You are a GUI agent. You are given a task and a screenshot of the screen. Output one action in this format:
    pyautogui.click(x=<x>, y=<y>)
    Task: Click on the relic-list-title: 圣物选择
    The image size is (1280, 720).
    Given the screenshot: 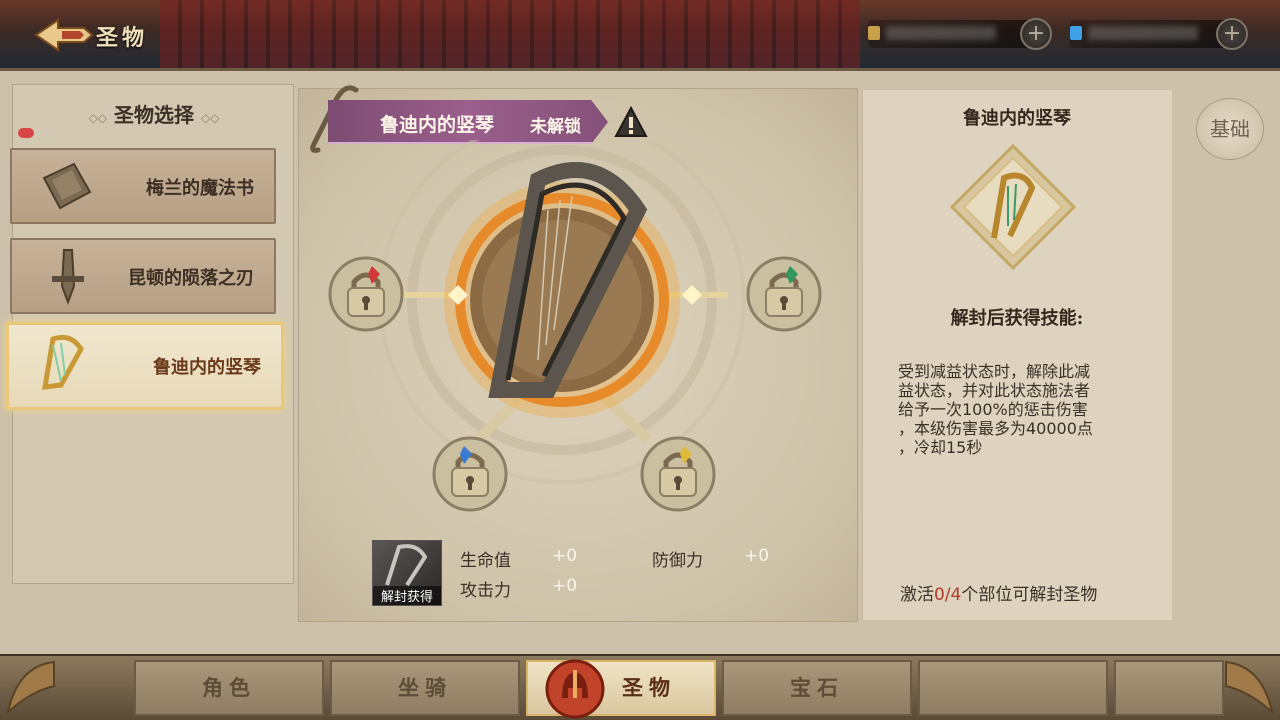 What is the action you would take?
    pyautogui.click(x=154, y=115)
    